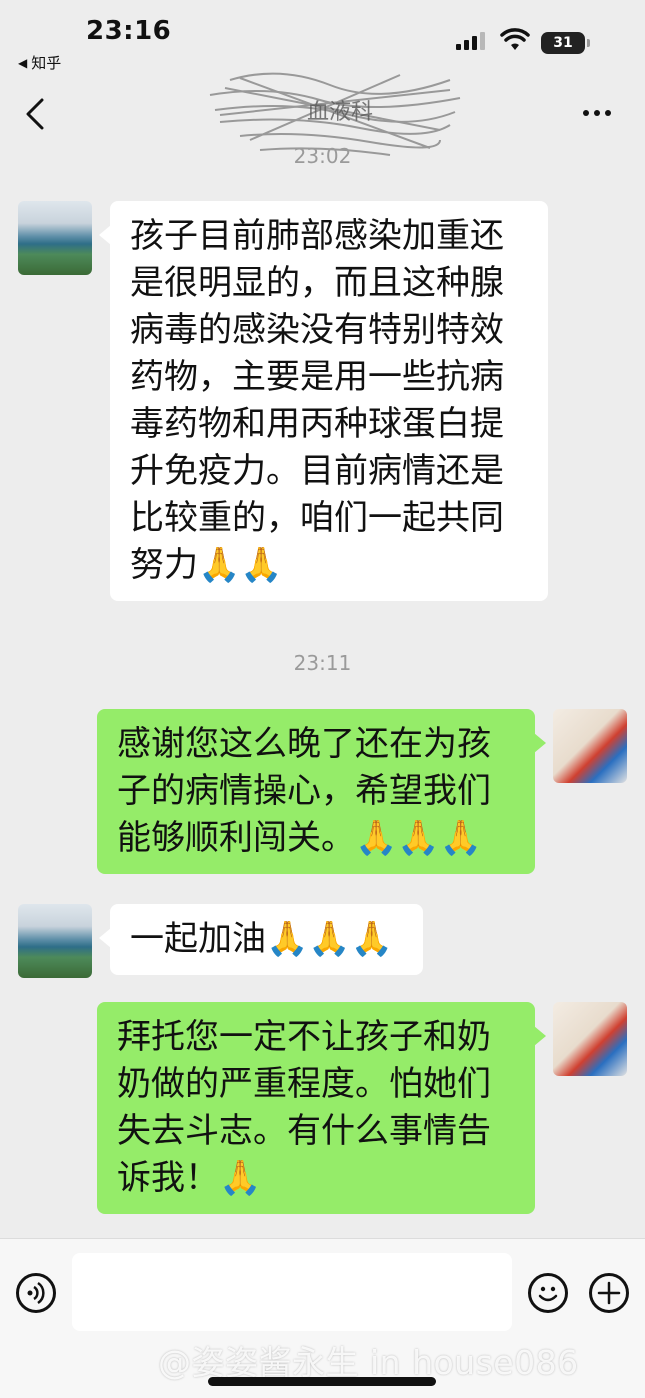 The image size is (645, 1398). Describe the element at coordinates (261, 939) in the screenshot. I see `message-bubble-received: 一起加油🙏🙏🙏` at that location.